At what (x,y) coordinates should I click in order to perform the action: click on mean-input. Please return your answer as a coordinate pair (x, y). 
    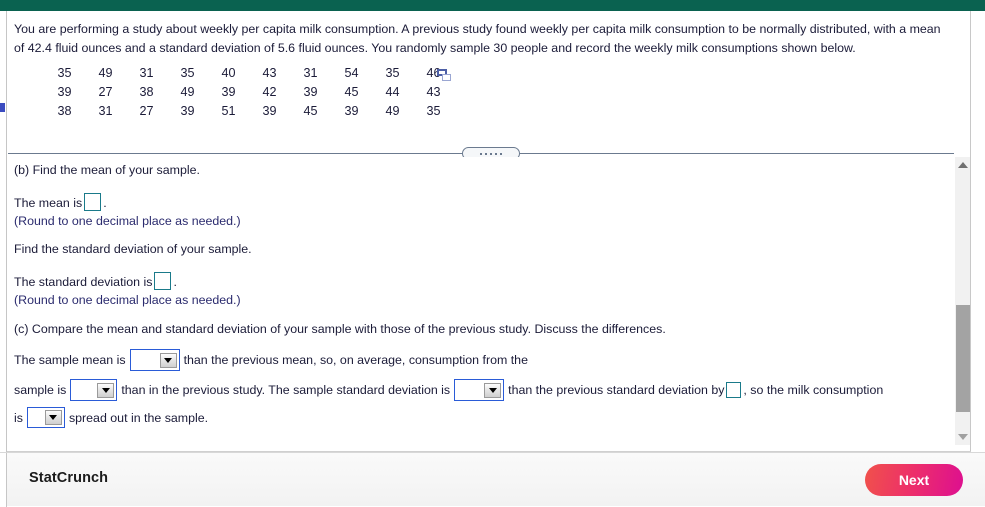
    Looking at the image, I should click on (93, 202).